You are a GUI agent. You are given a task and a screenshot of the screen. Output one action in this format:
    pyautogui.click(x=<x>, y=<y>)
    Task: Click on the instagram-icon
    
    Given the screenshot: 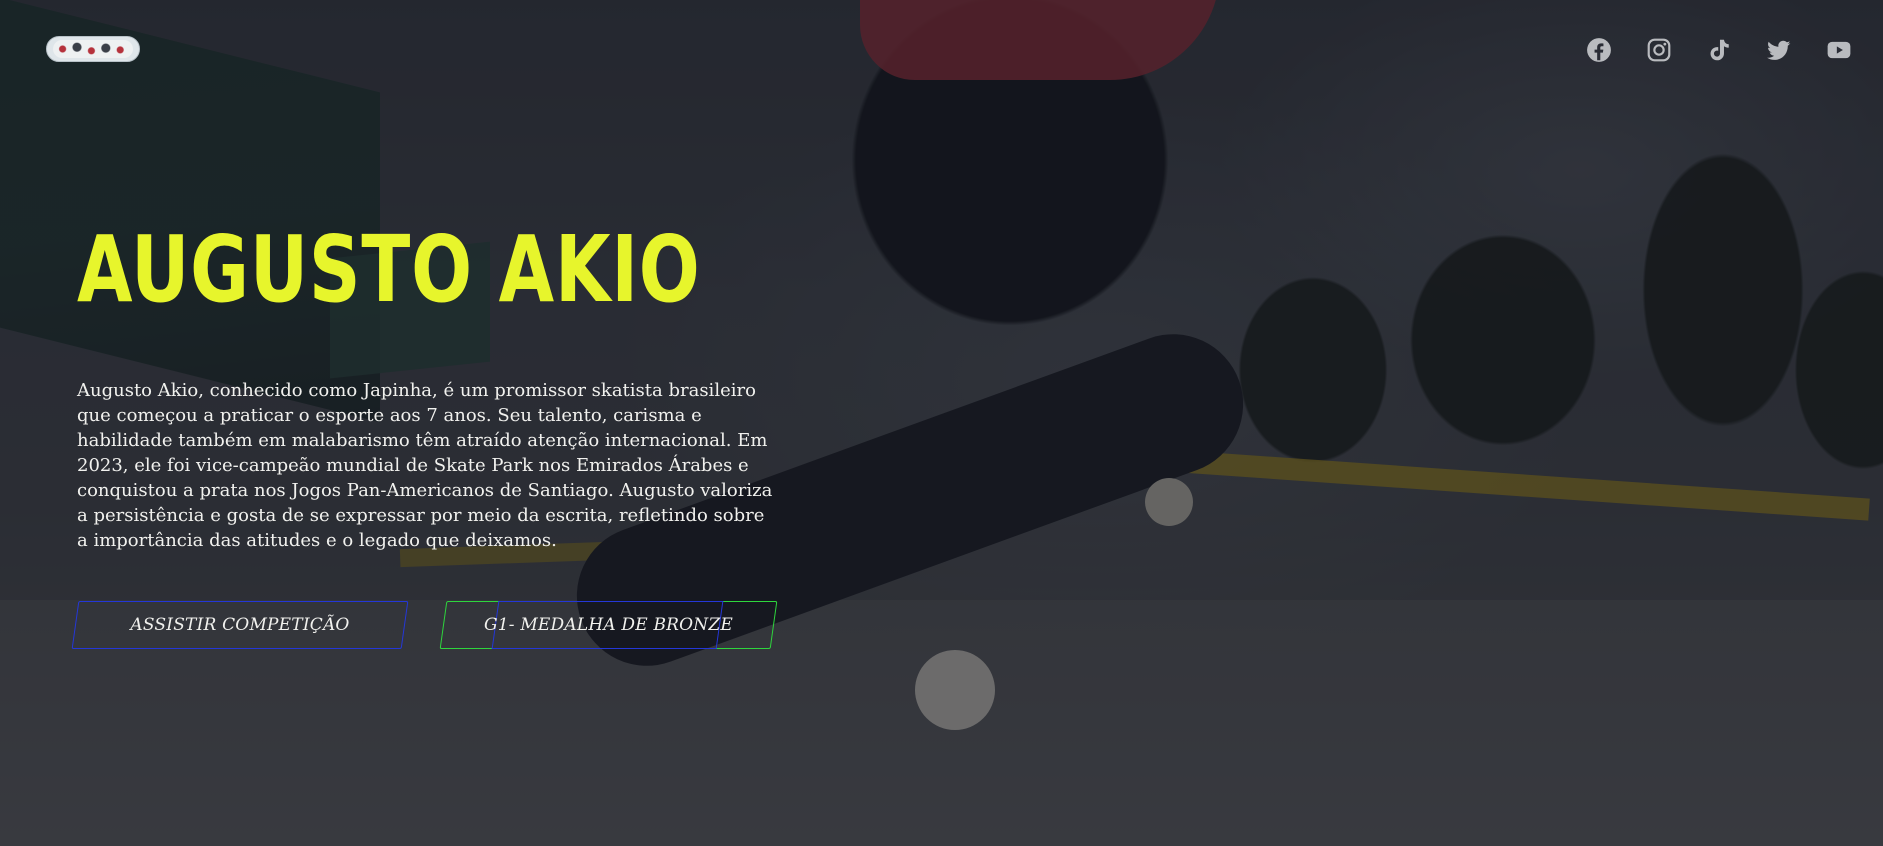 What is the action you would take?
    pyautogui.click(x=1659, y=50)
    